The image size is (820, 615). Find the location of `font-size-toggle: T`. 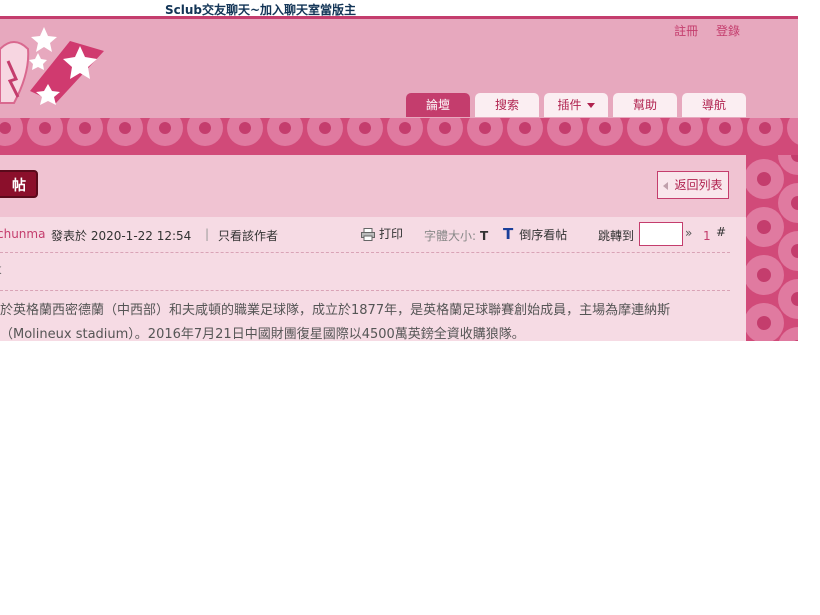

font-size-toggle: T is located at coordinates (484, 236).